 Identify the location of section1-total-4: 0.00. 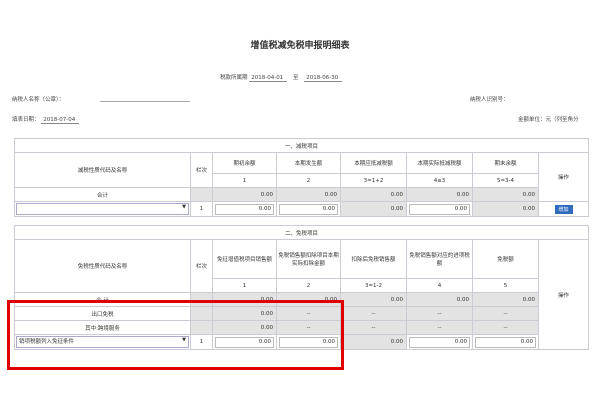
(439, 194).